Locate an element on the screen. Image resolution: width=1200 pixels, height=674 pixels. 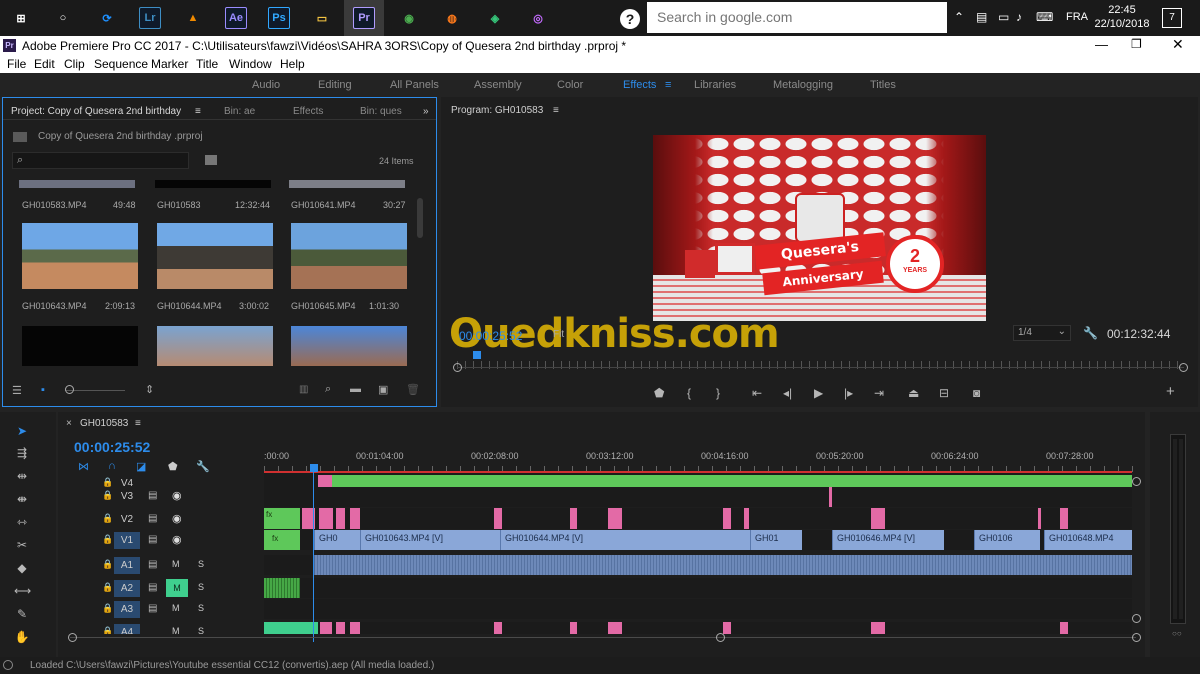
razor-icon: ✂ is located at coordinates (22, 546).